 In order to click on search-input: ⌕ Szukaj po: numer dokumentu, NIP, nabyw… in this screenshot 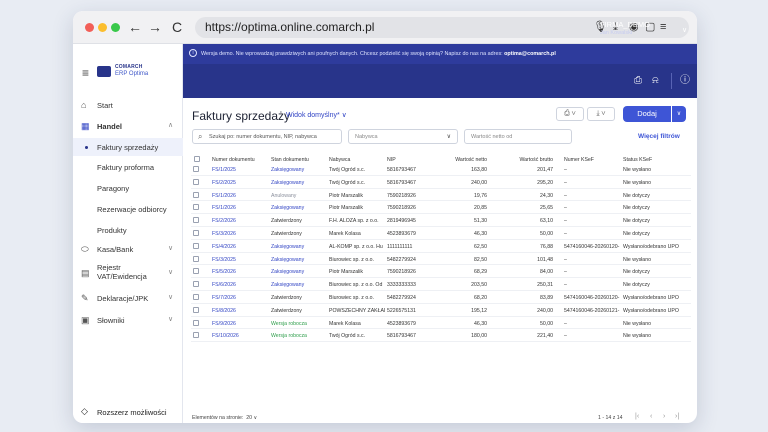, I will do `click(267, 136)`.